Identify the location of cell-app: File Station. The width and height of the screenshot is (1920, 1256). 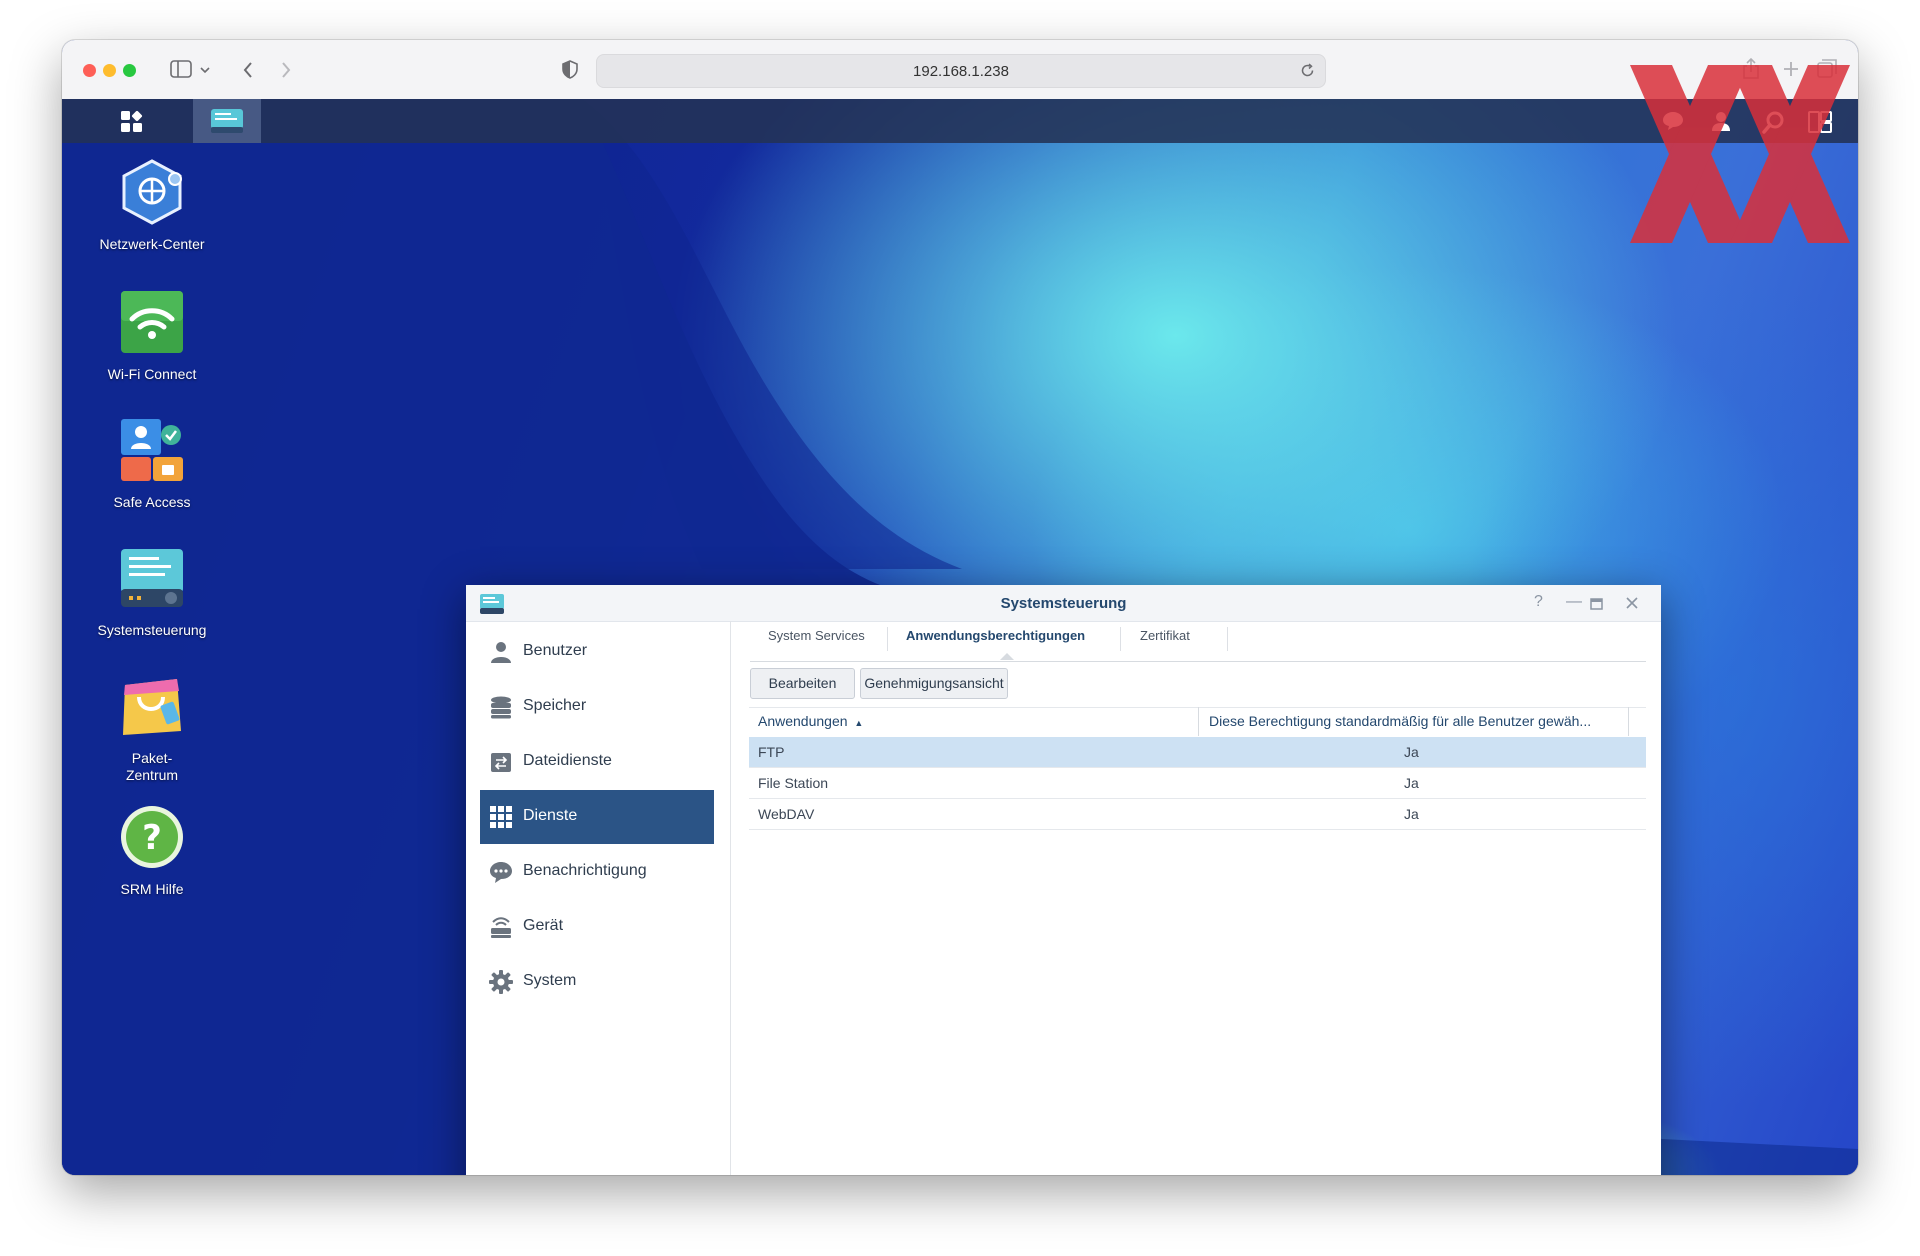
(793, 783).